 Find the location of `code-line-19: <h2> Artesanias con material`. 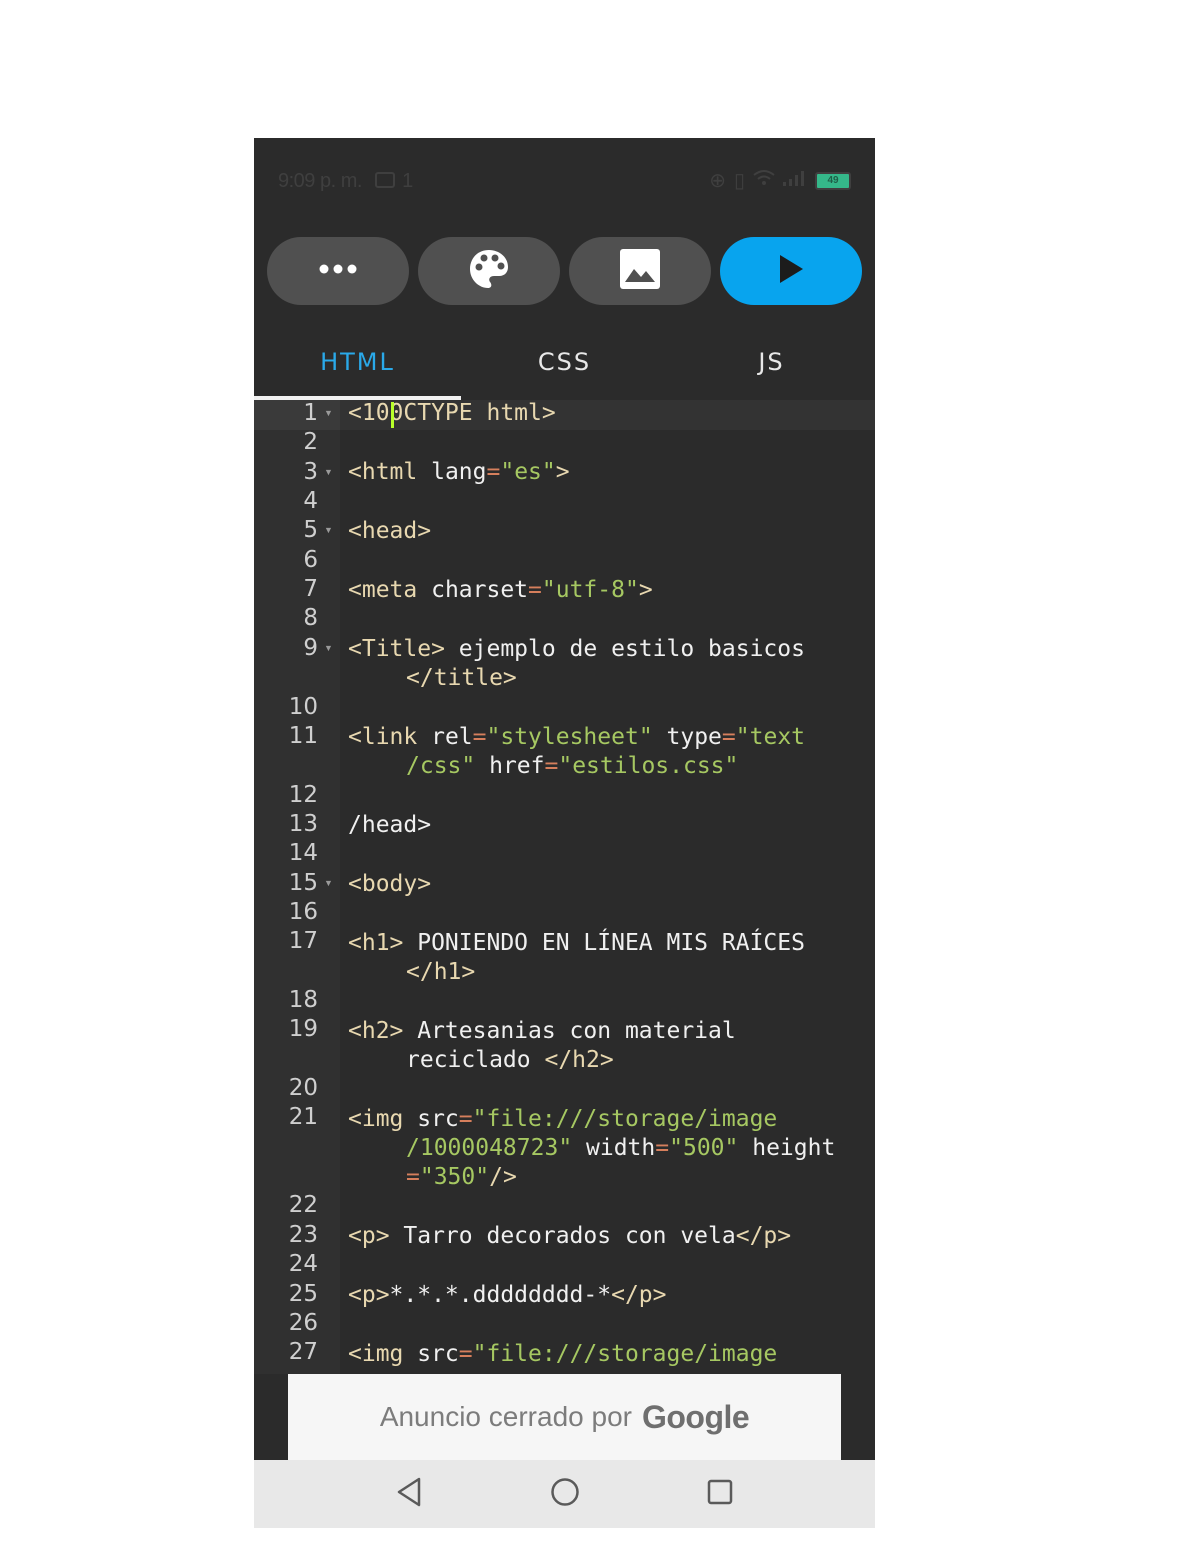

code-line-19: <h2> Artesanias con material is located at coordinates (542, 1031).